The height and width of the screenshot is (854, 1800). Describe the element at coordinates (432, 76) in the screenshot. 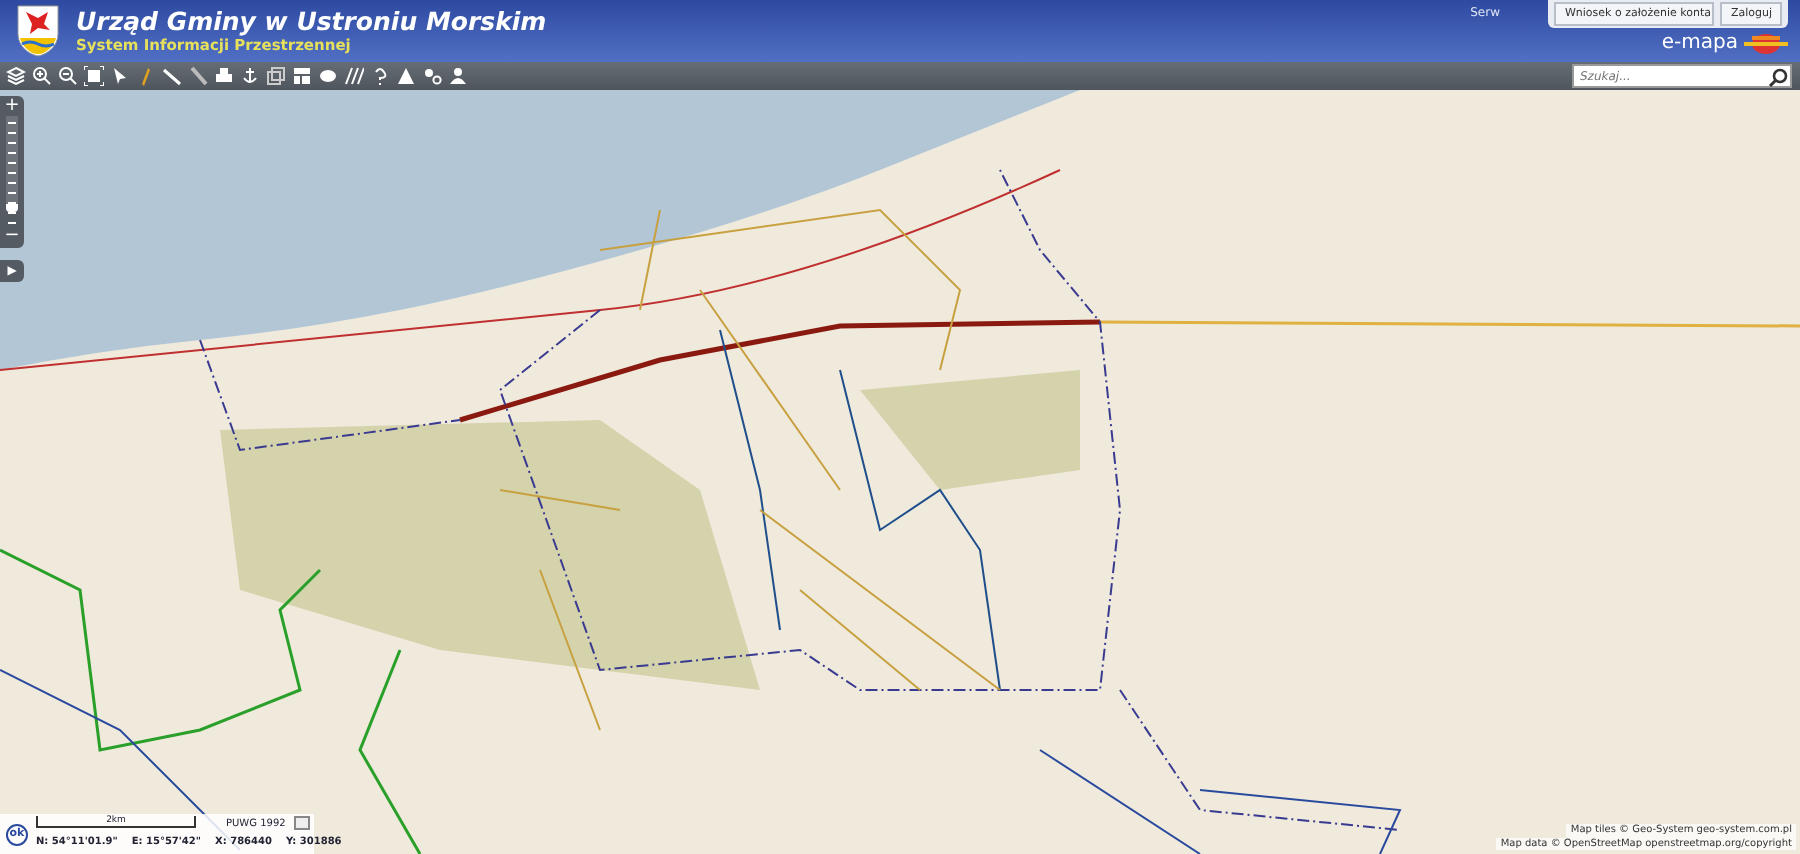

I see `settings-icon` at that location.